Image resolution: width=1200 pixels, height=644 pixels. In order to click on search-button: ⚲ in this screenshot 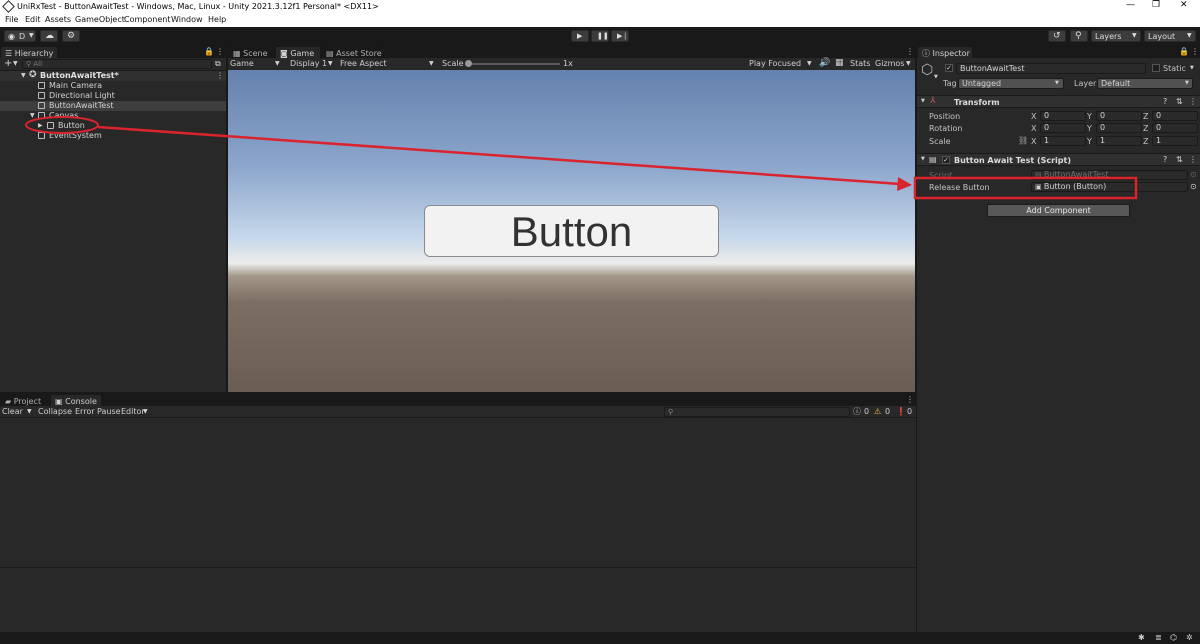, I will do `click(1079, 36)`.